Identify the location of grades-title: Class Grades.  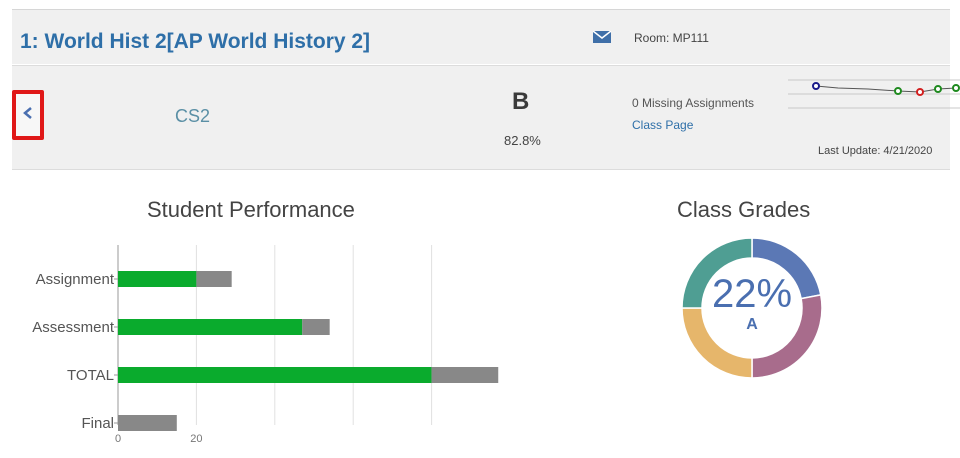
(744, 209).